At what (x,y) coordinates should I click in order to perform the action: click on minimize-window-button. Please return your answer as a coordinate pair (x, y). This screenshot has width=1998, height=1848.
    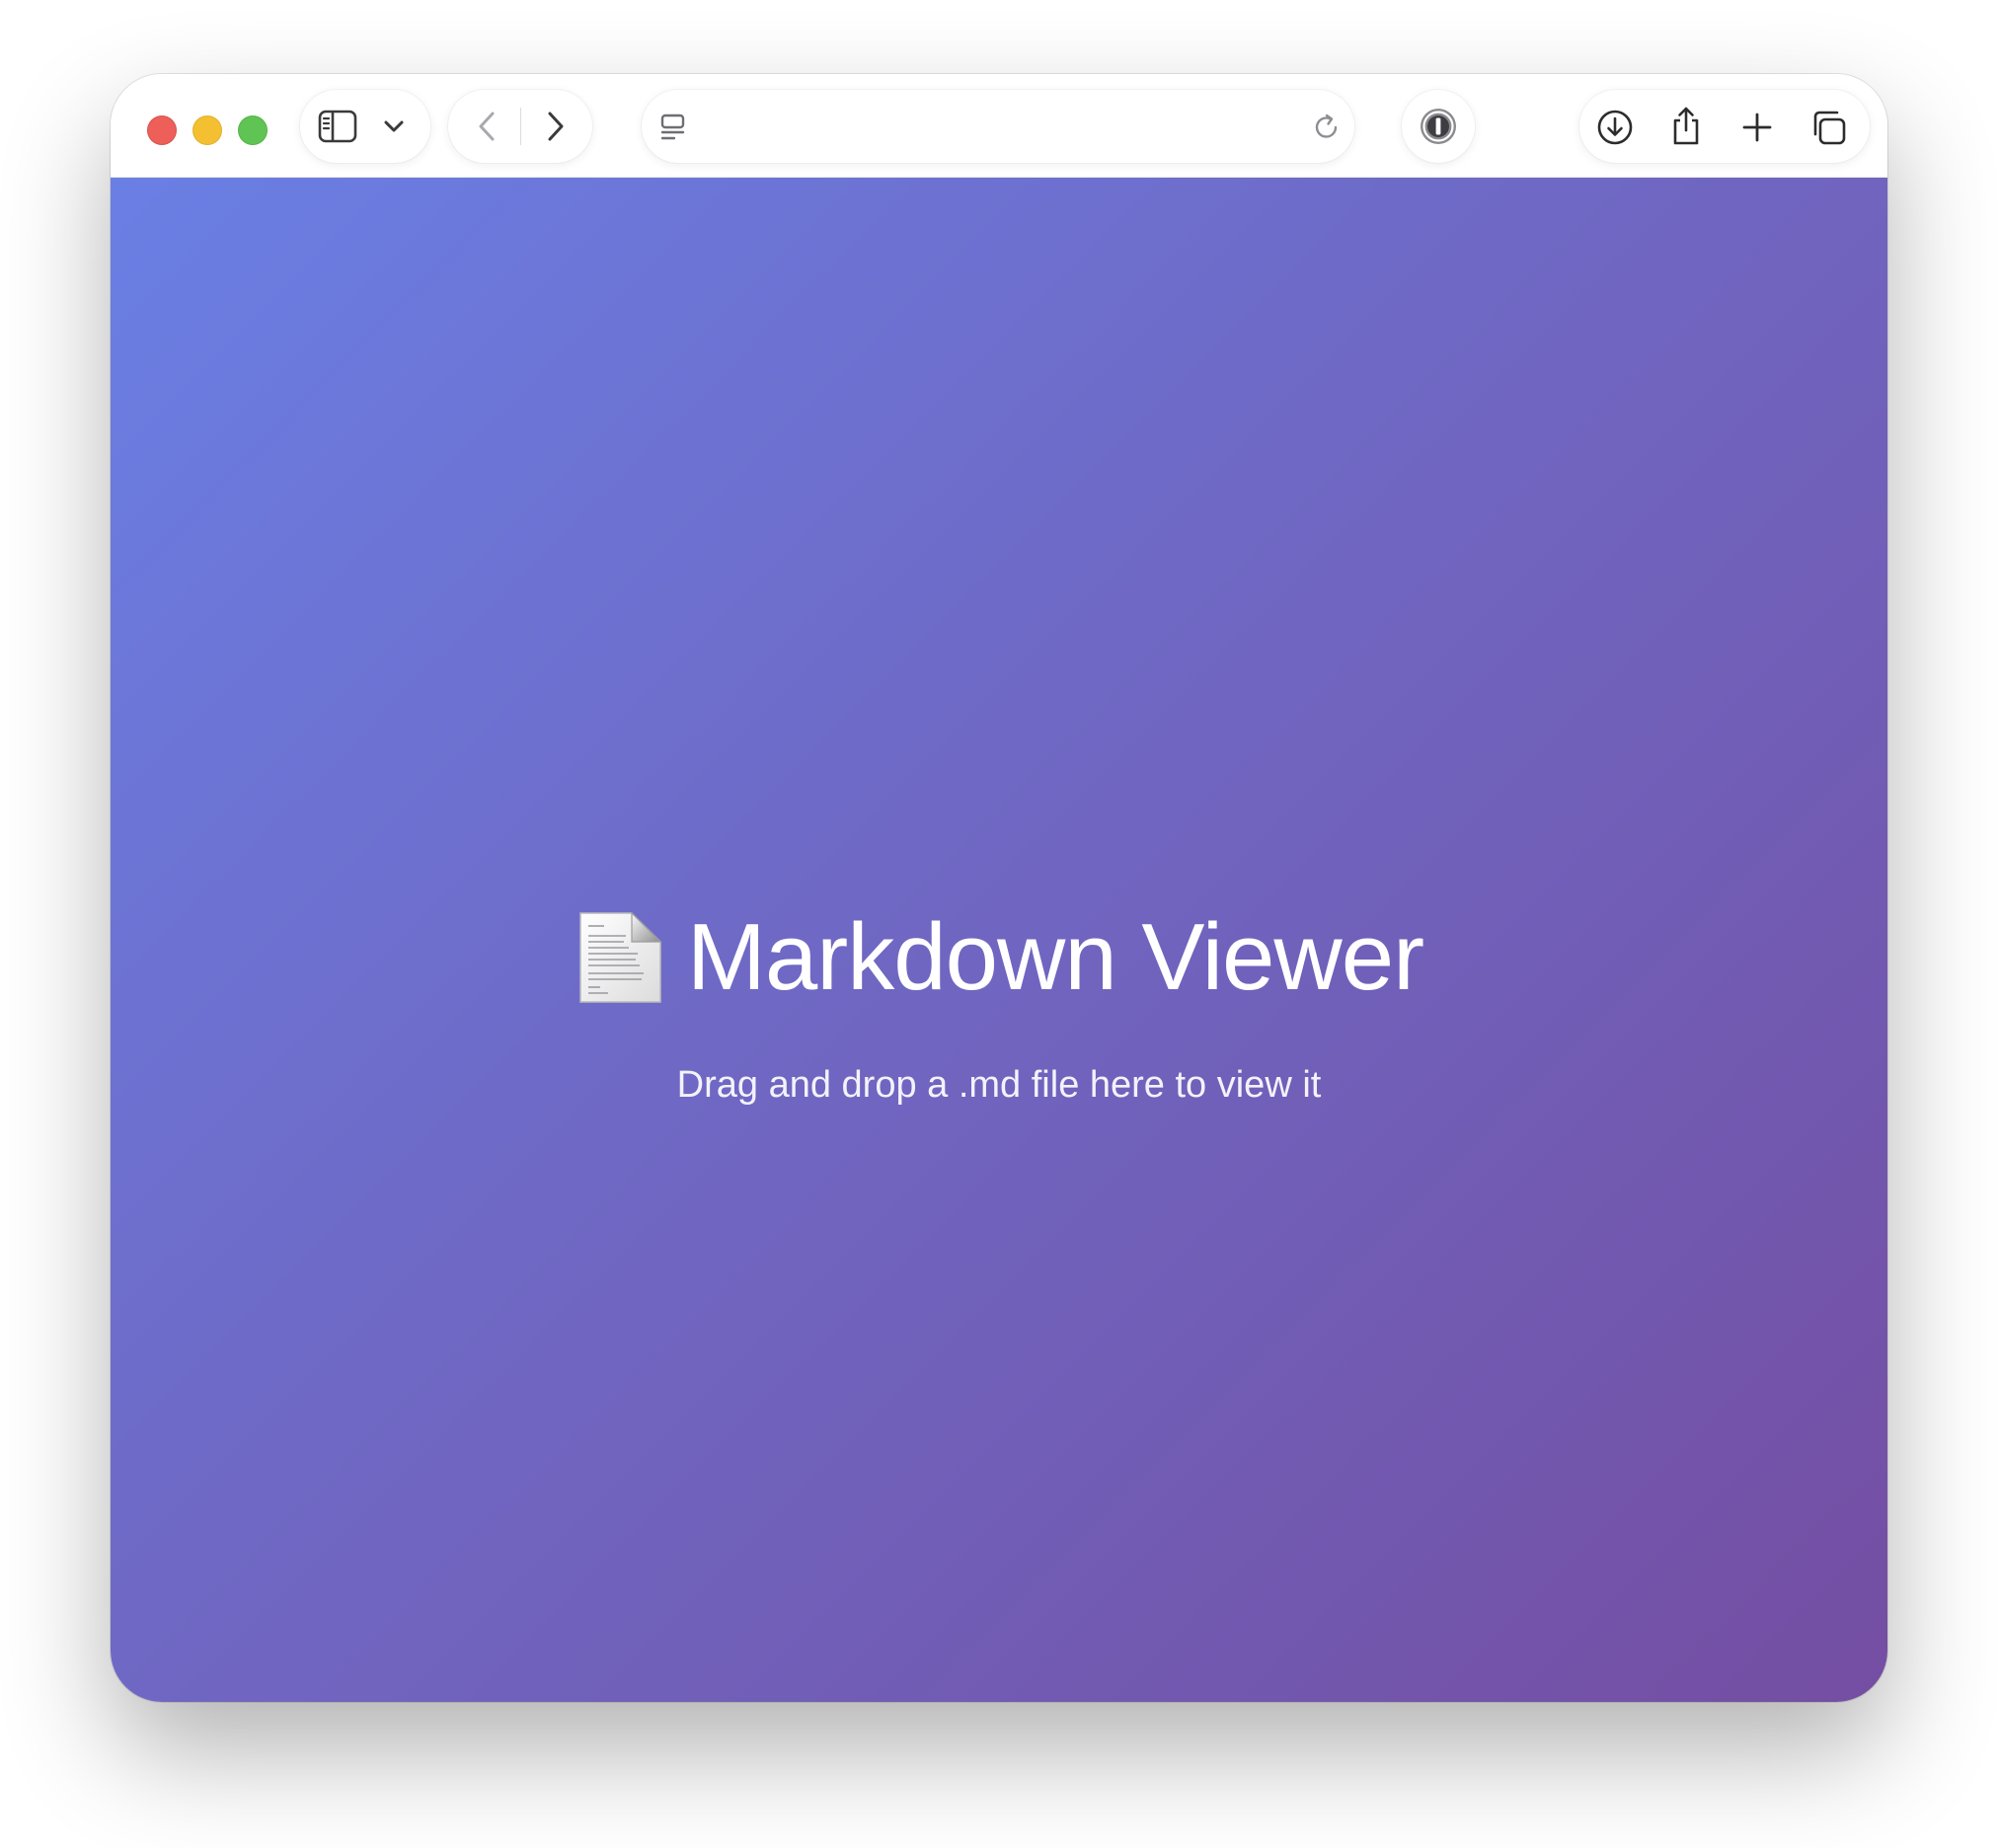
    Looking at the image, I should click on (207, 130).